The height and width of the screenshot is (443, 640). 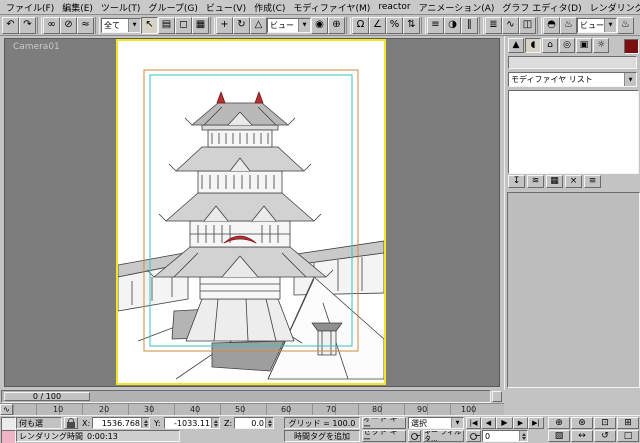 What do you see at coordinates (505, 436) in the screenshot?
I see `current-time-field: 0` at bounding box center [505, 436].